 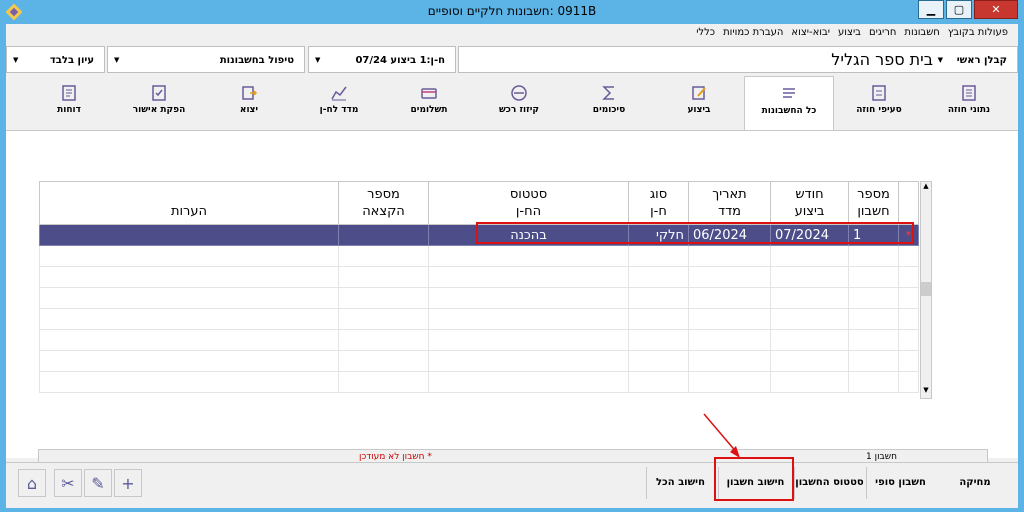 What do you see at coordinates (882, 33) in the screenshot?
I see `menu-exceptions: חריגים` at bounding box center [882, 33].